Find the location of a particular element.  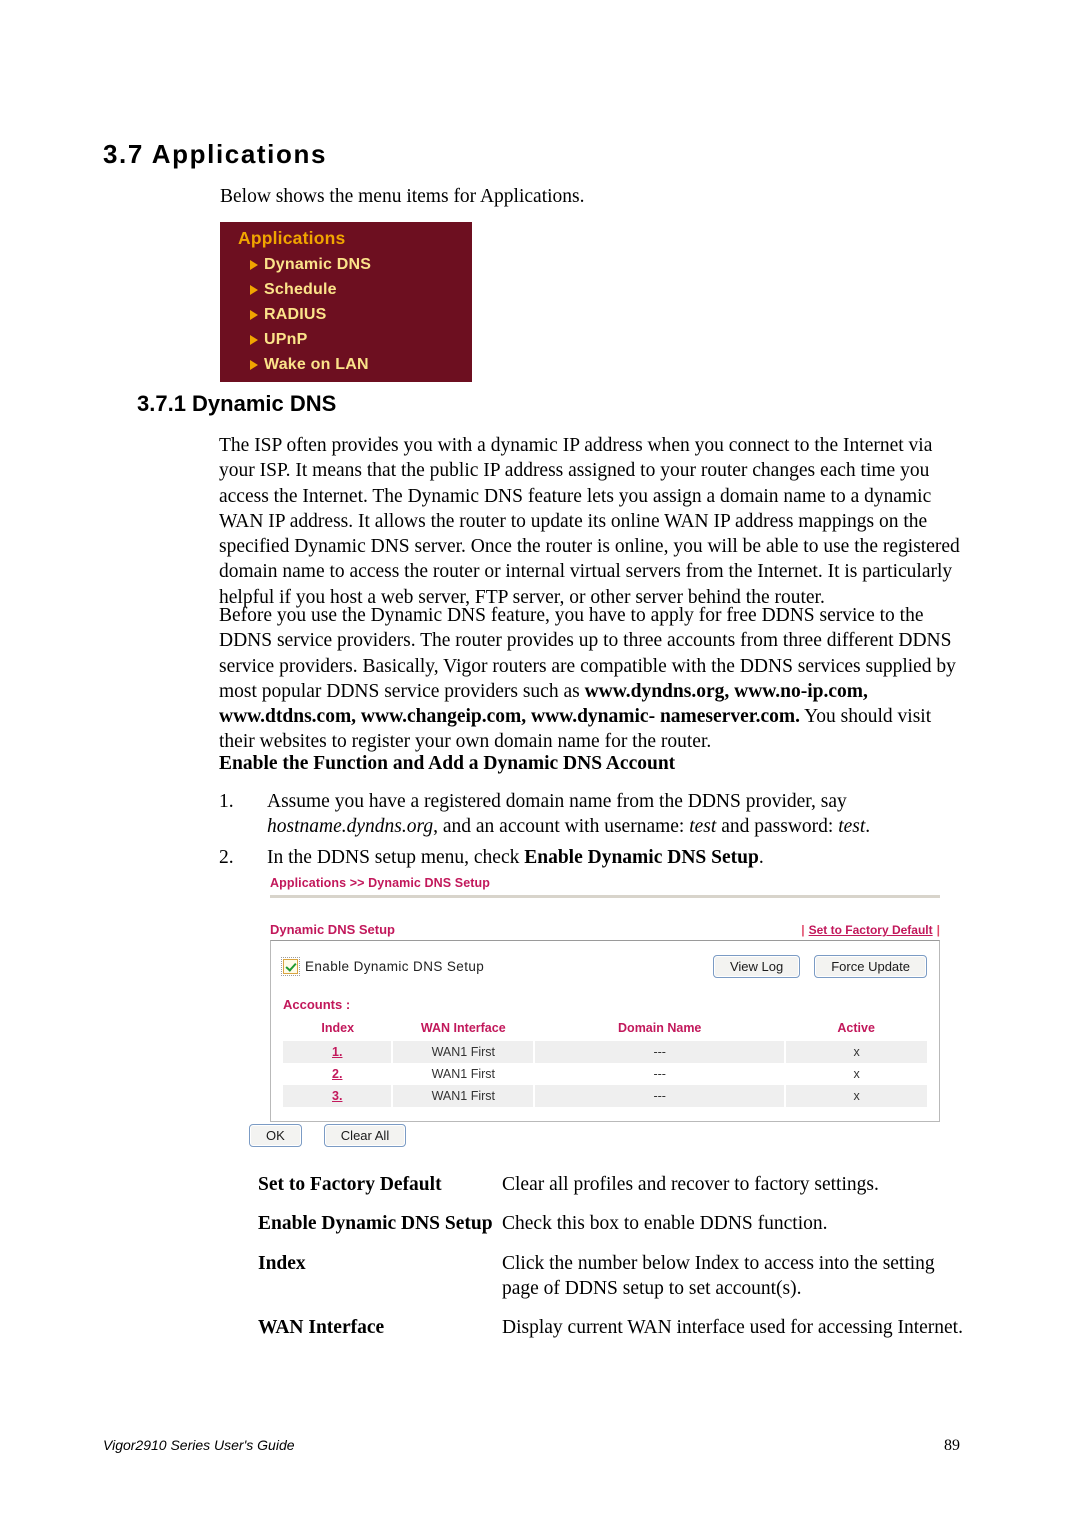

step-text-part: and password: is located at coordinates (777, 827).